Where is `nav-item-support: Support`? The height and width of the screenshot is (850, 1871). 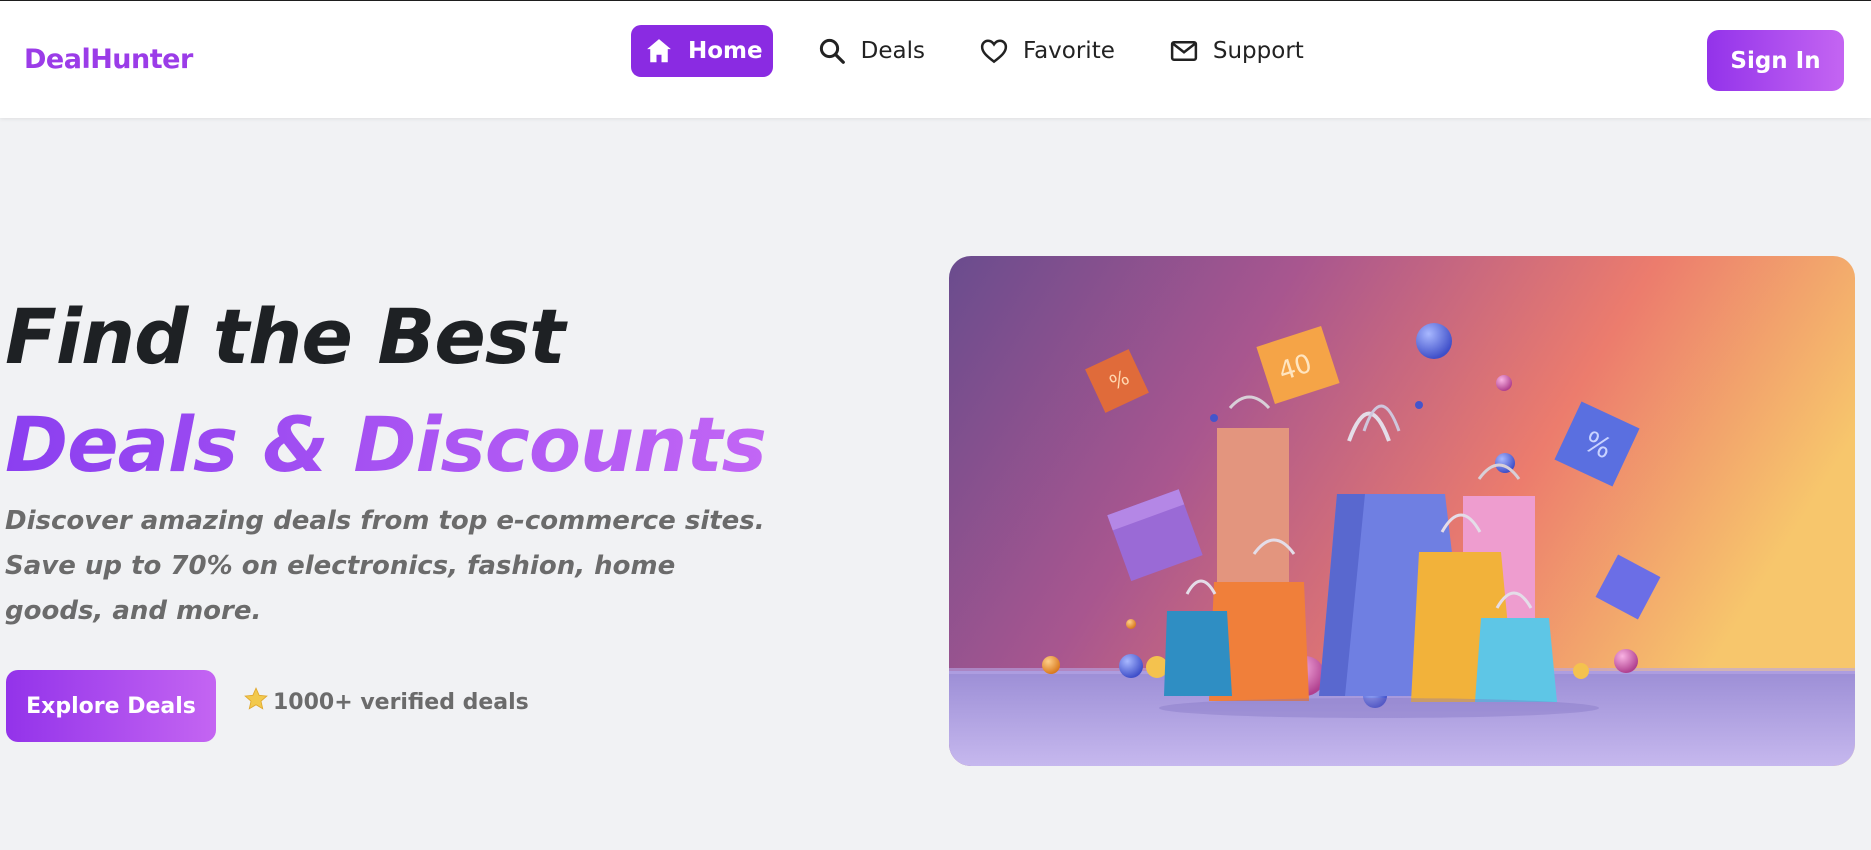
nav-item-support: Support is located at coordinates (1236, 51).